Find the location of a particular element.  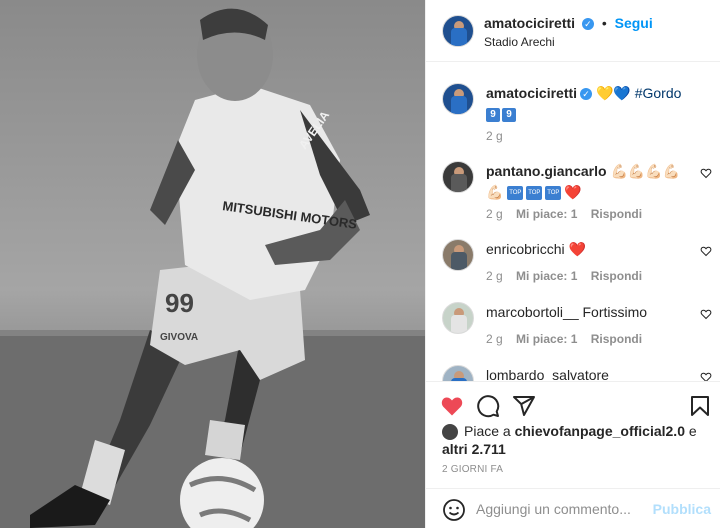

smile-icon is located at coordinates (454, 510).